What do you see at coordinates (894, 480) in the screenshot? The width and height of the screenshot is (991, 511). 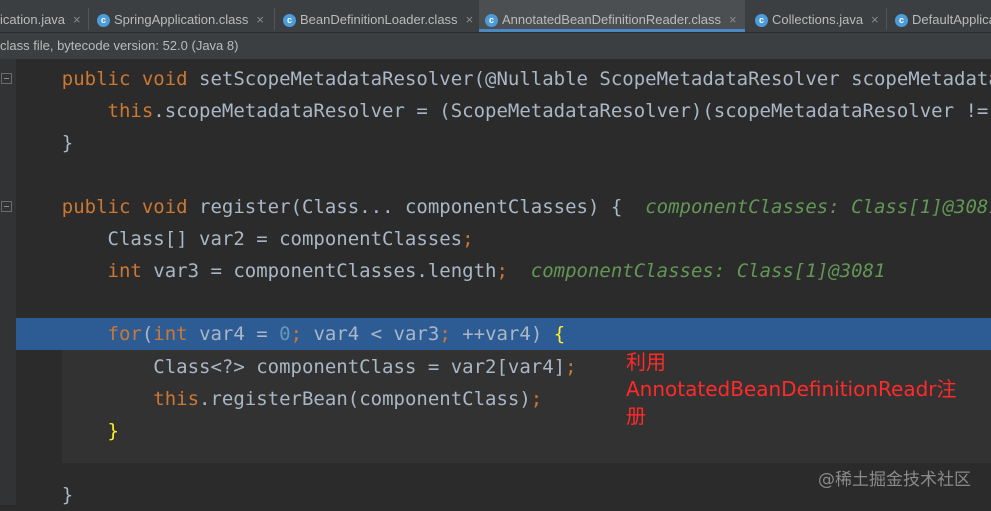 I see `watermark: @稀土掘金技术社区` at bounding box center [894, 480].